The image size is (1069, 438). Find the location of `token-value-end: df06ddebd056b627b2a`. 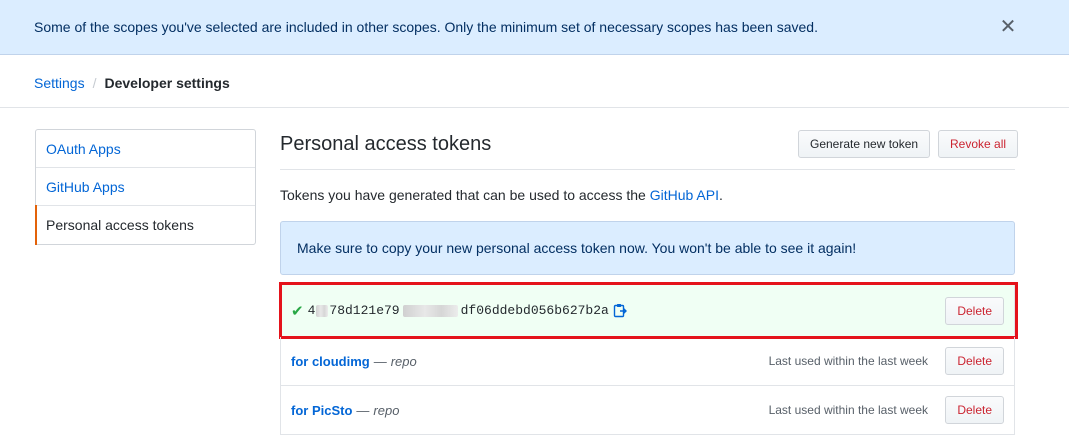

token-value-end: df06ddebd056b627b2a is located at coordinates (534, 310).